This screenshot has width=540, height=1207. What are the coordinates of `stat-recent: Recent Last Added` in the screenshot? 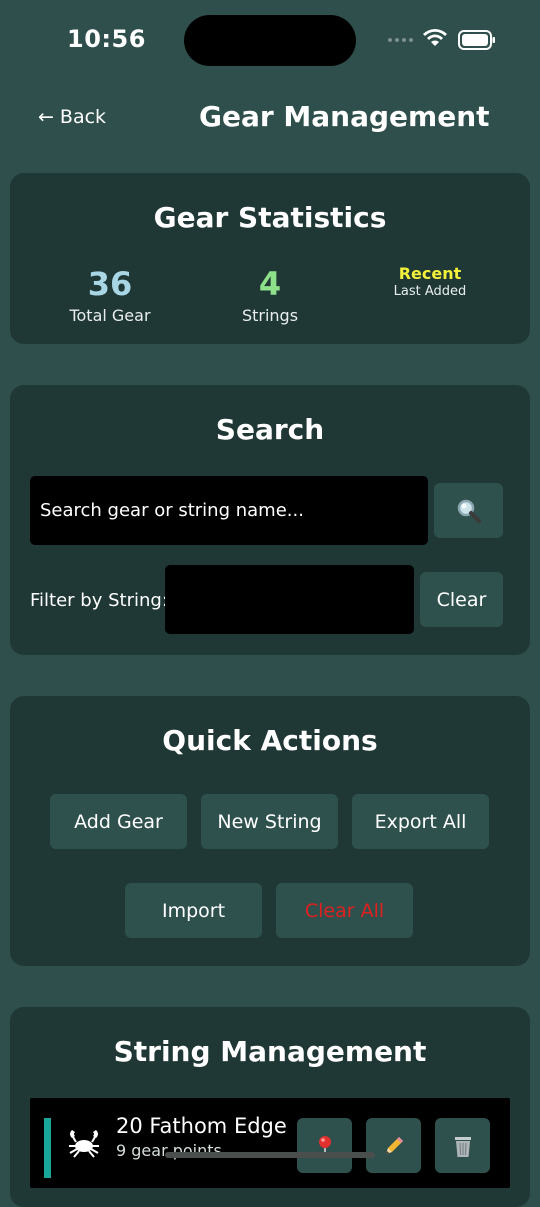 It's located at (430, 282).